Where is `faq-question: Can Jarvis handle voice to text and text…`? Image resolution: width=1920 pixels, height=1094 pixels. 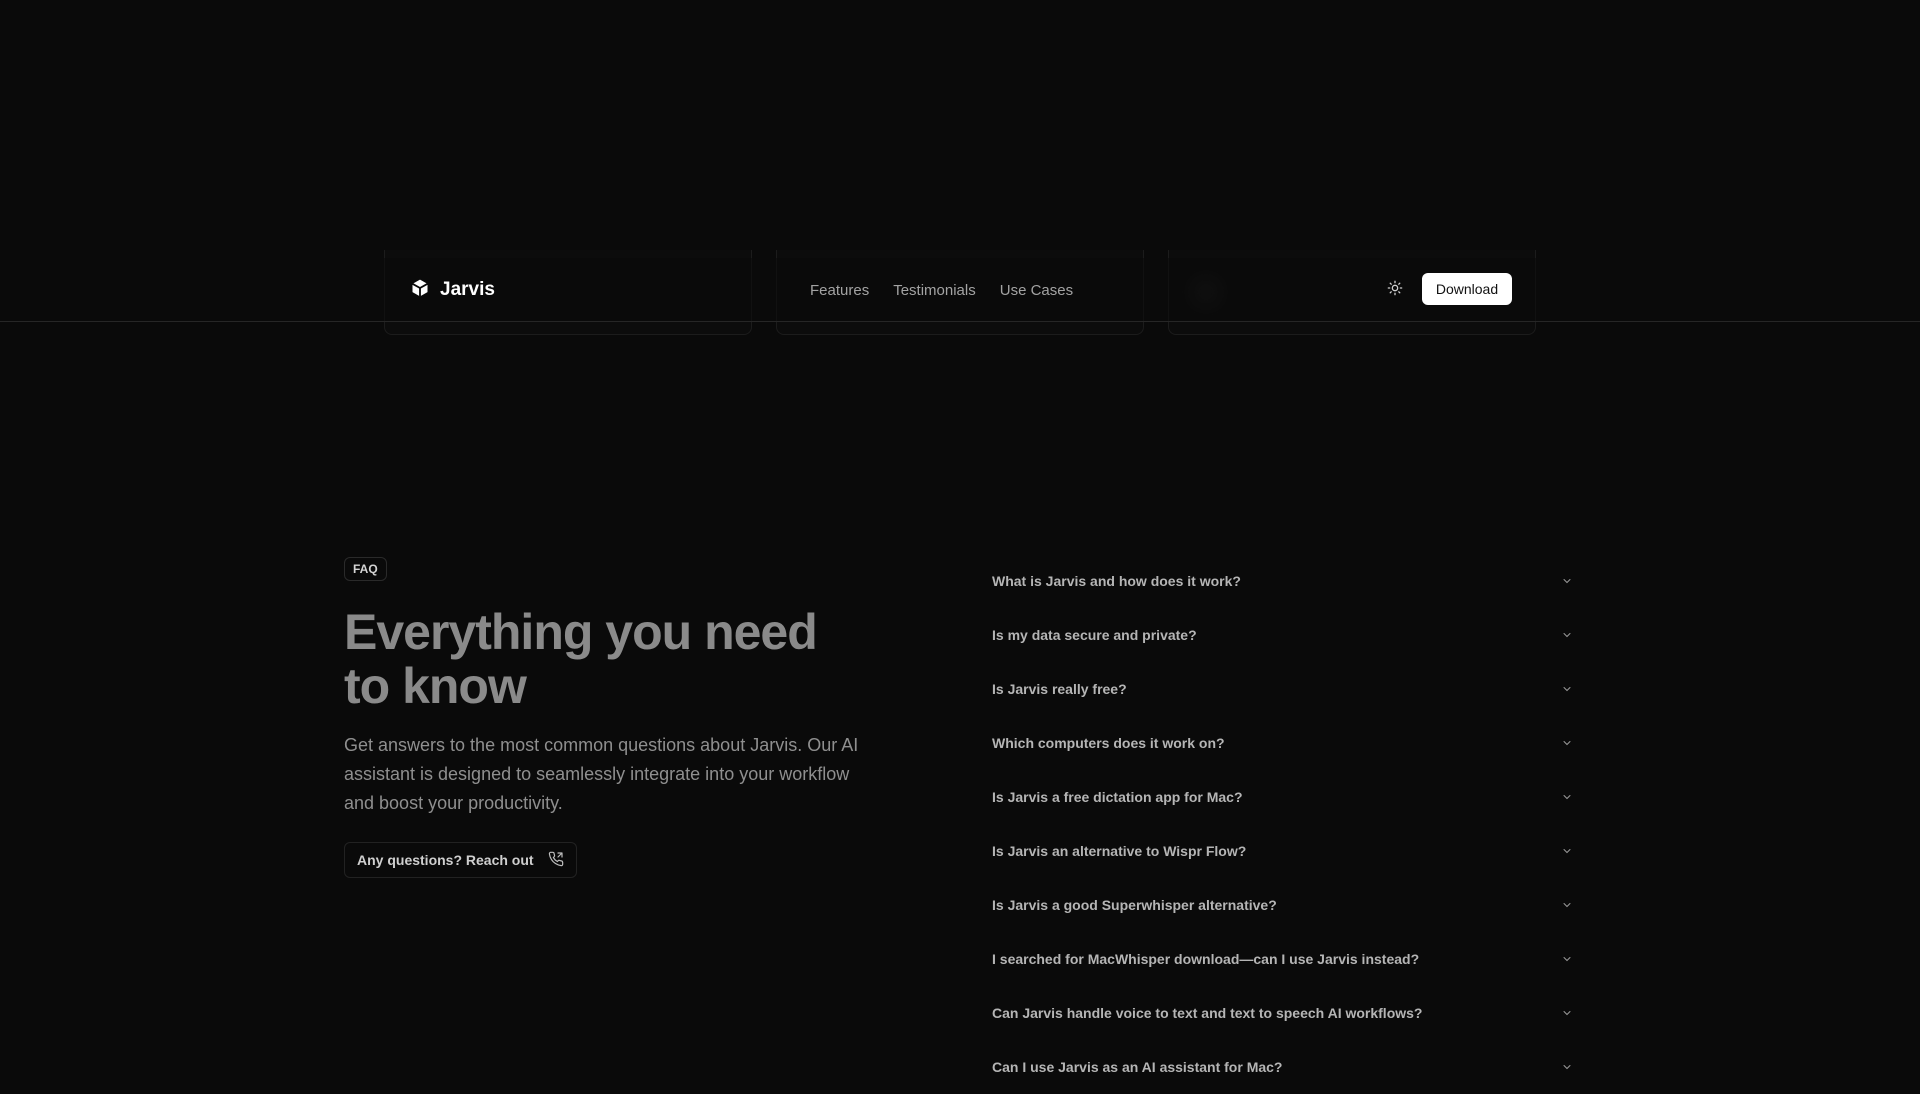 faq-question: Can Jarvis handle voice to text and text… is located at coordinates (1207, 1013).